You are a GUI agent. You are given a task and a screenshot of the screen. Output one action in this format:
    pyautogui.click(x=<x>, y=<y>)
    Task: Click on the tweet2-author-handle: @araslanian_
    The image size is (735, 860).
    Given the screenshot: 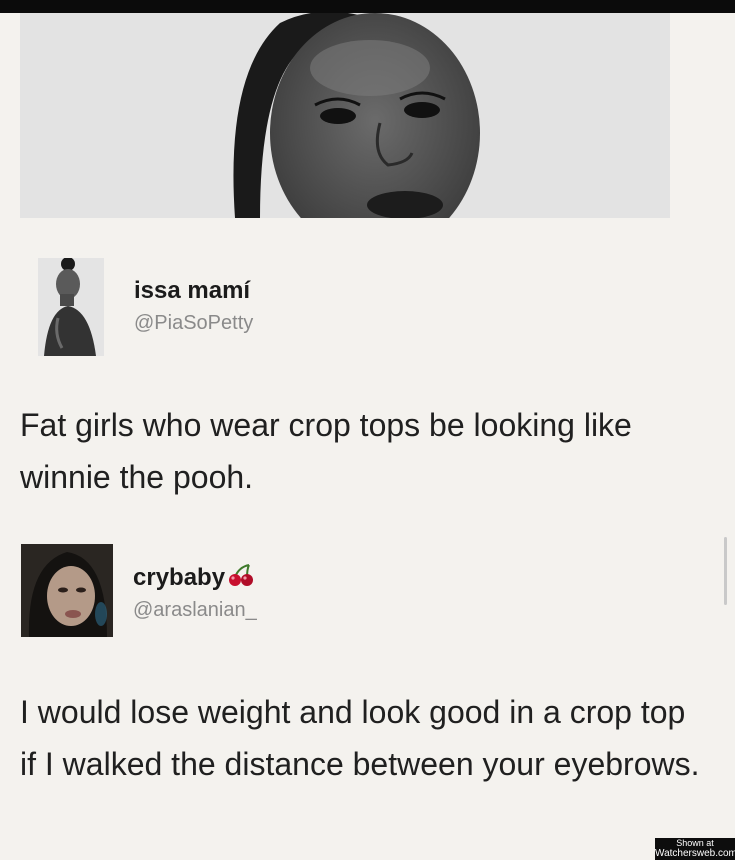 What is the action you would take?
    pyautogui.click(x=195, y=610)
    